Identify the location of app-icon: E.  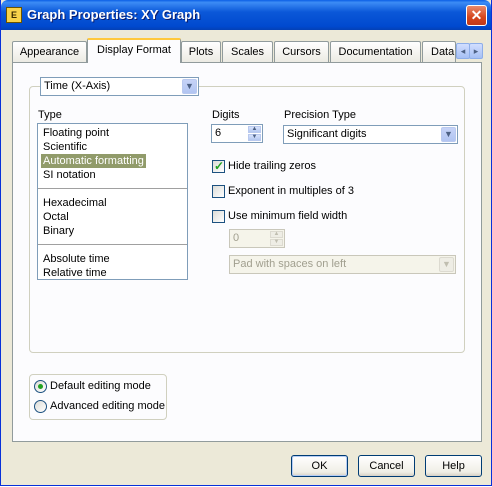
(14, 15).